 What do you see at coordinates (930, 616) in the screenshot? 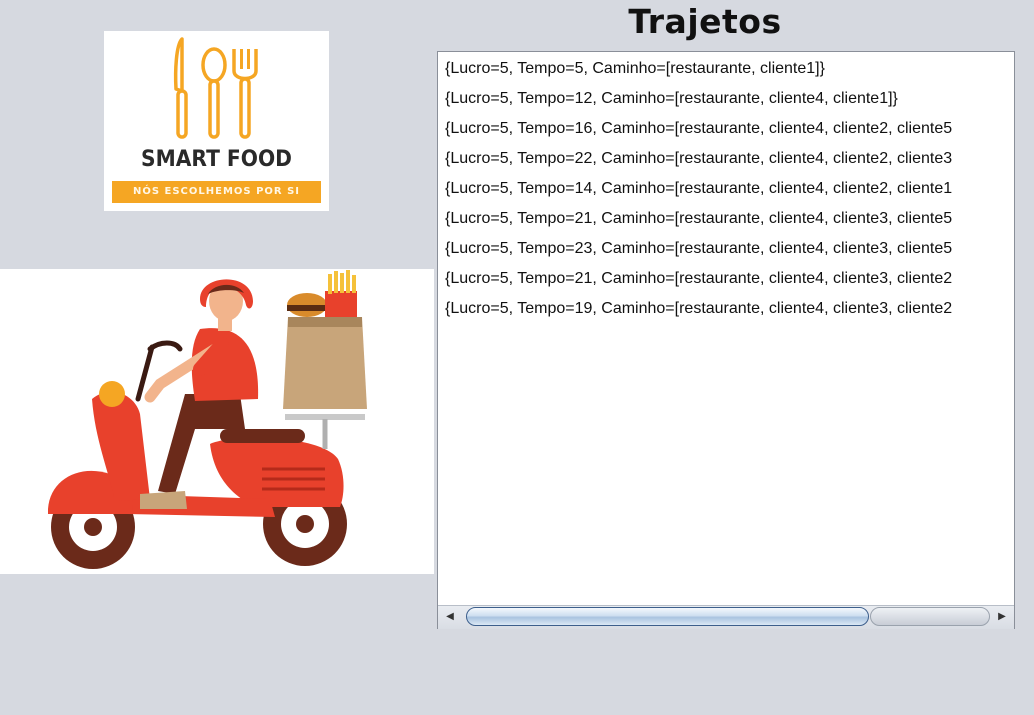
I see `scrollbar-track-end` at bounding box center [930, 616].